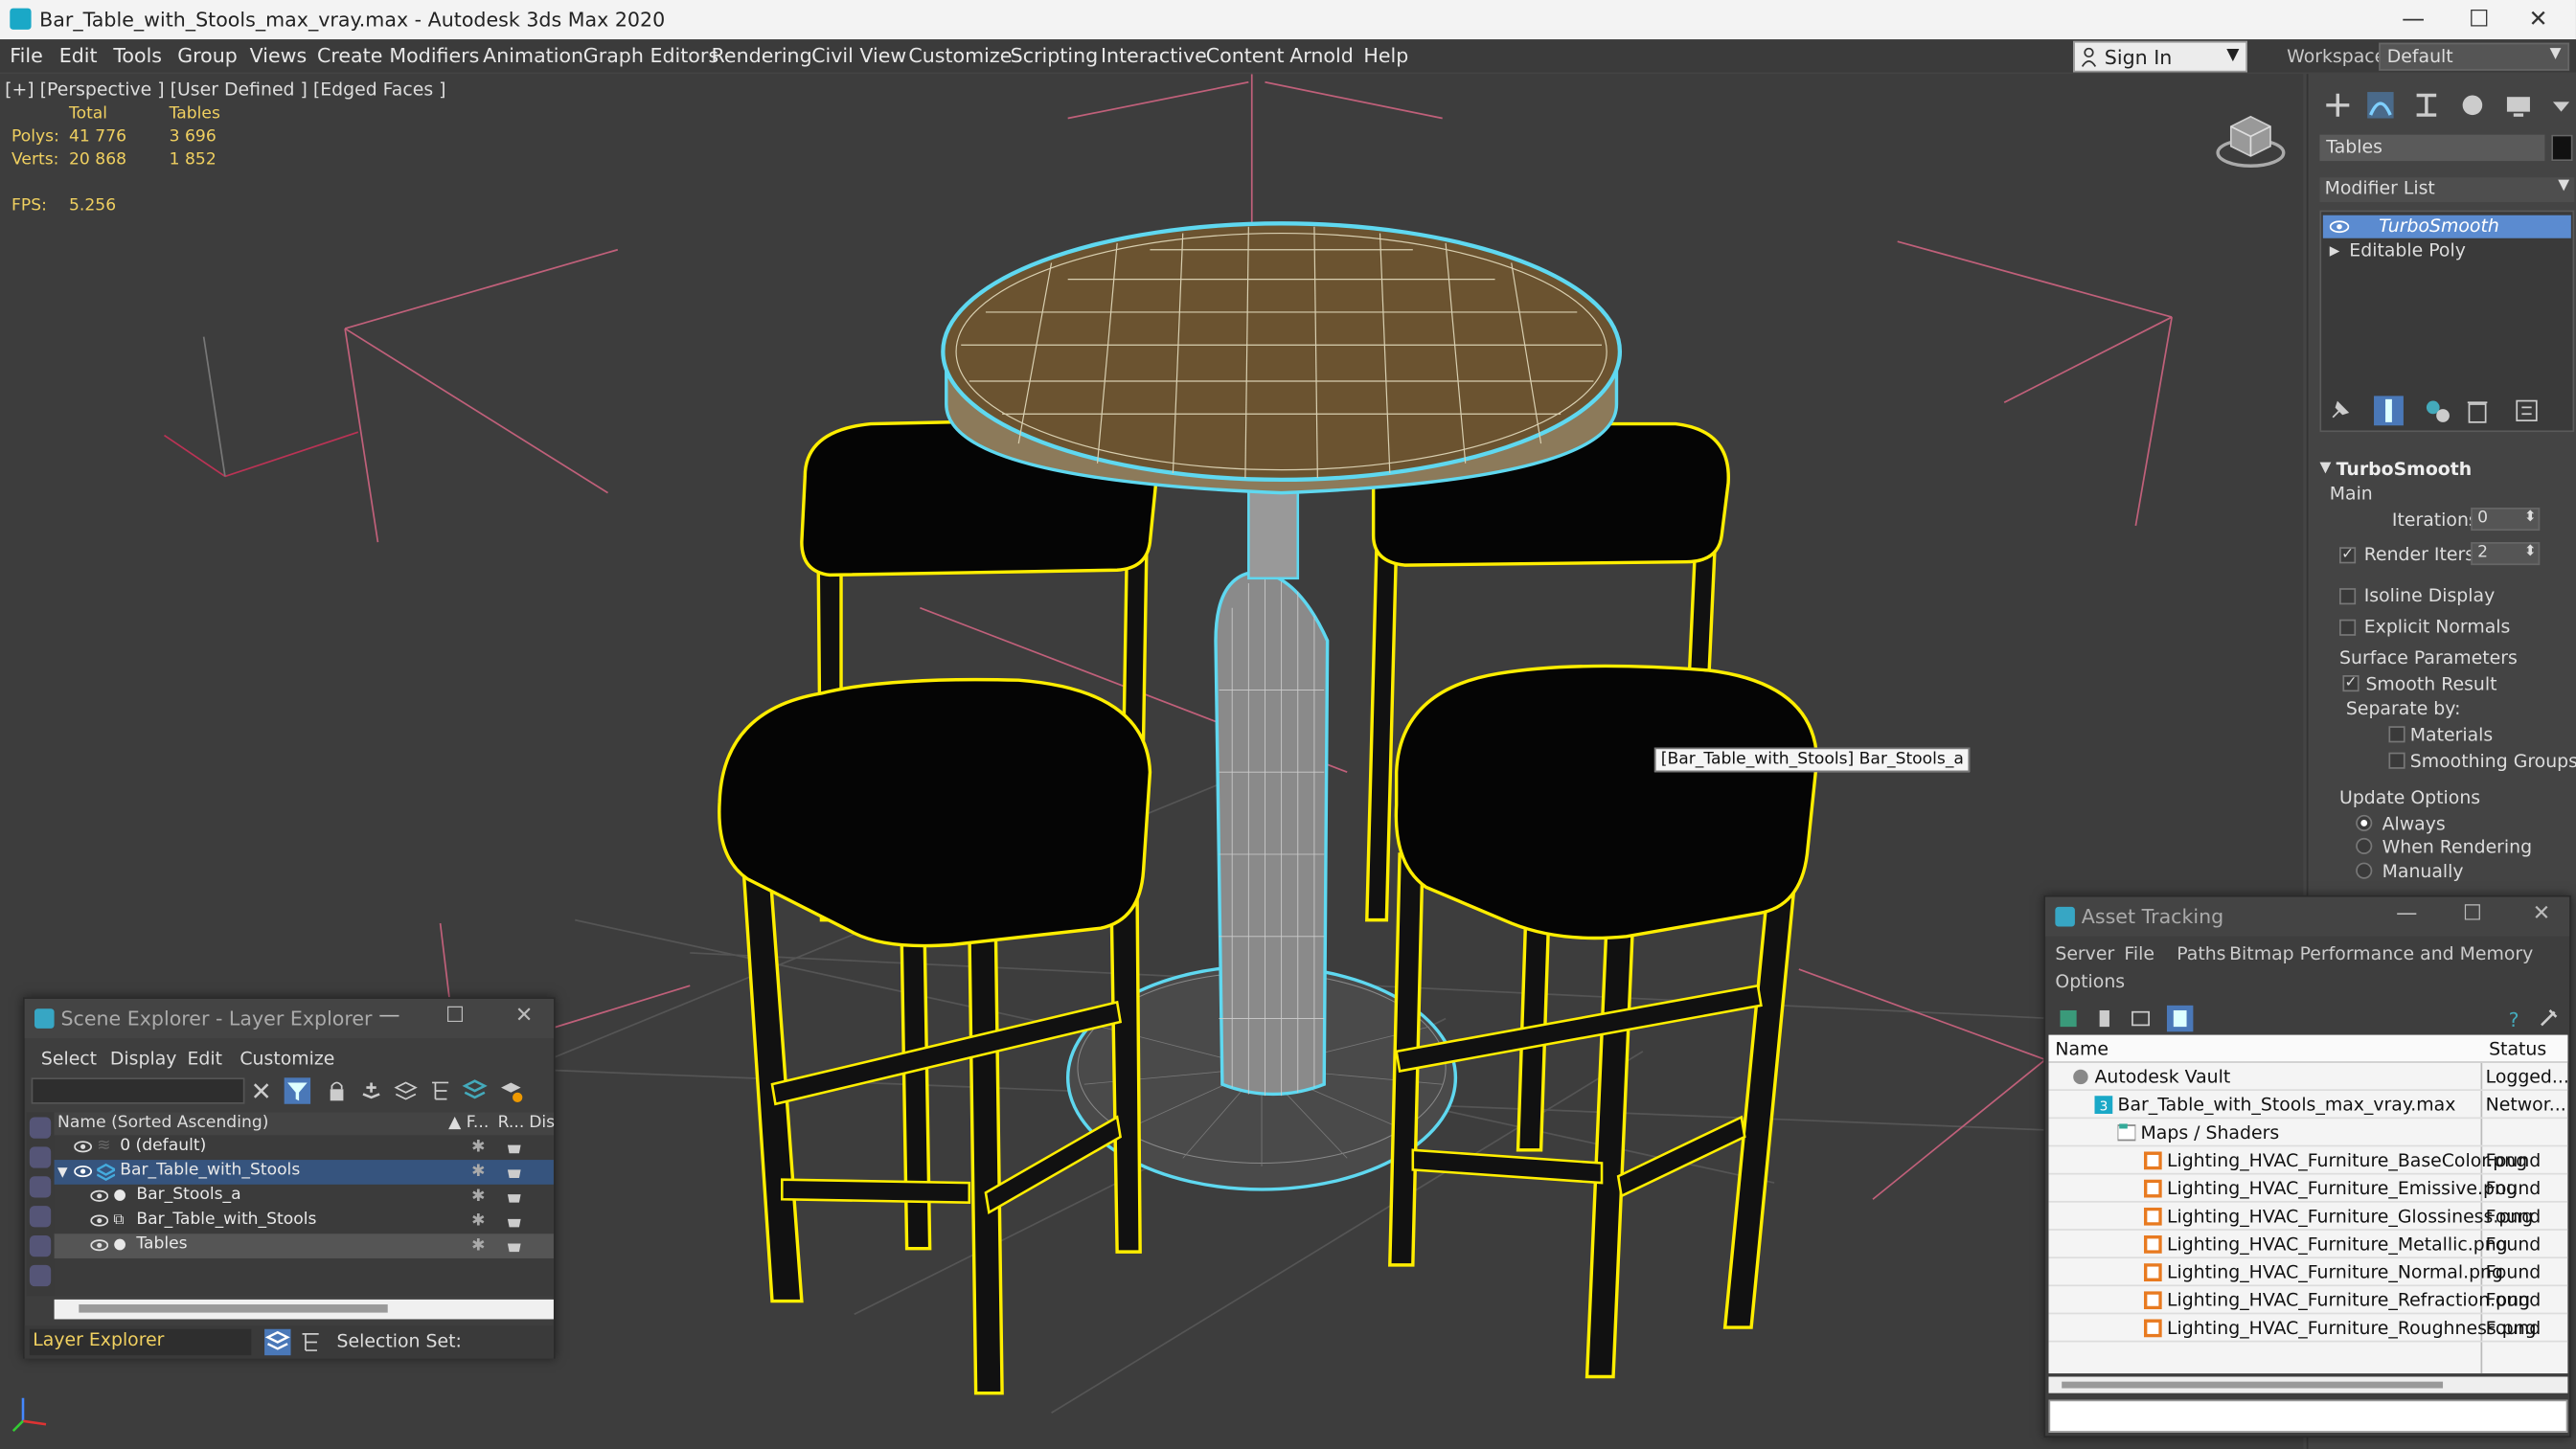 This screenshot has width=2576, height=1449. I want to click on menu-edit: Edit, so click(204, 1058).